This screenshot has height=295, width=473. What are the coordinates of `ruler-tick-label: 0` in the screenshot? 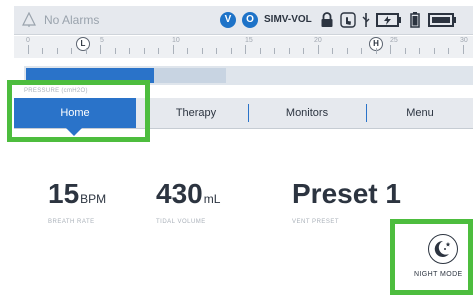 It's located at (28, 40).